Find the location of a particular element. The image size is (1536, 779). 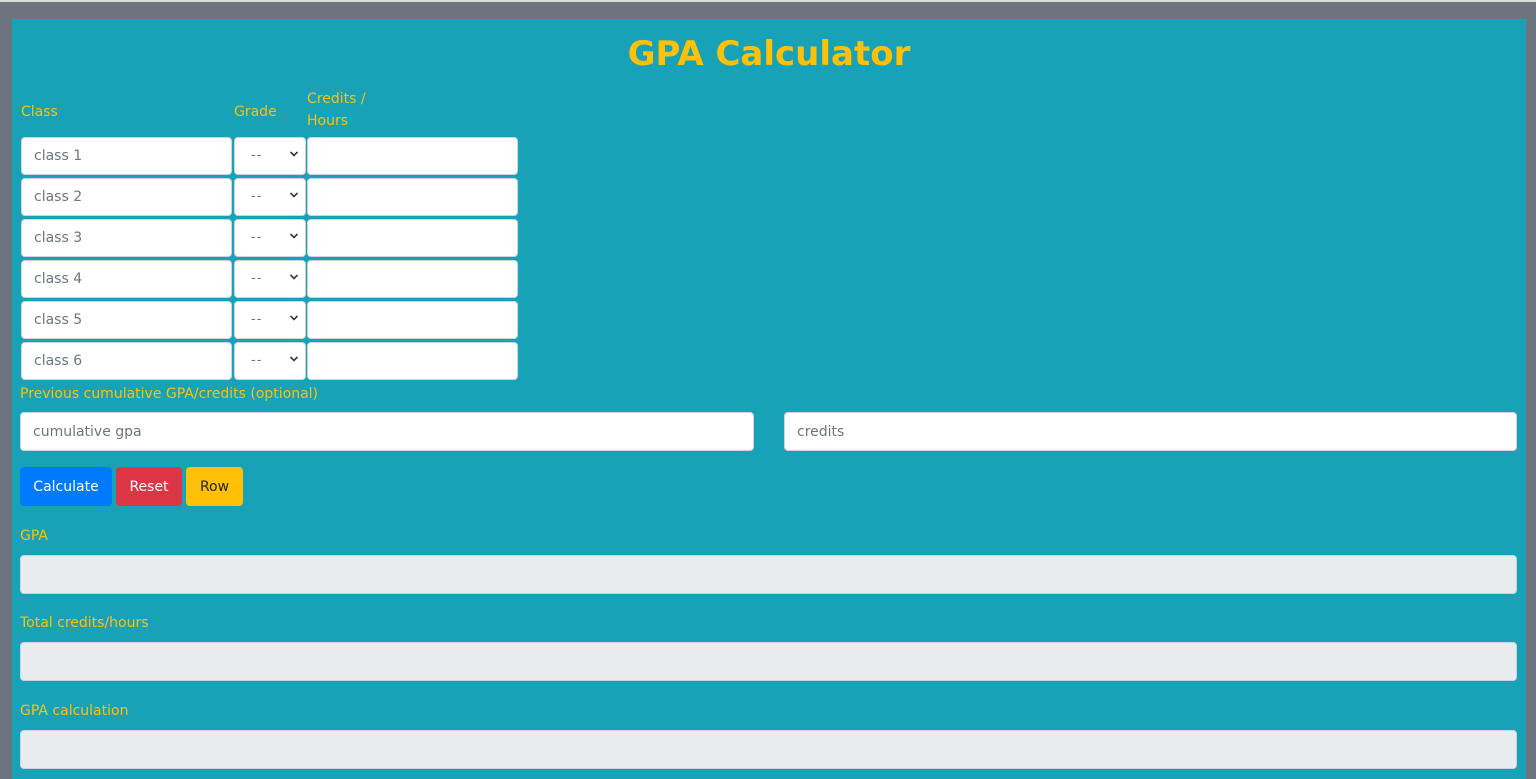

total-credits-output is located at coordinates (768, 661).